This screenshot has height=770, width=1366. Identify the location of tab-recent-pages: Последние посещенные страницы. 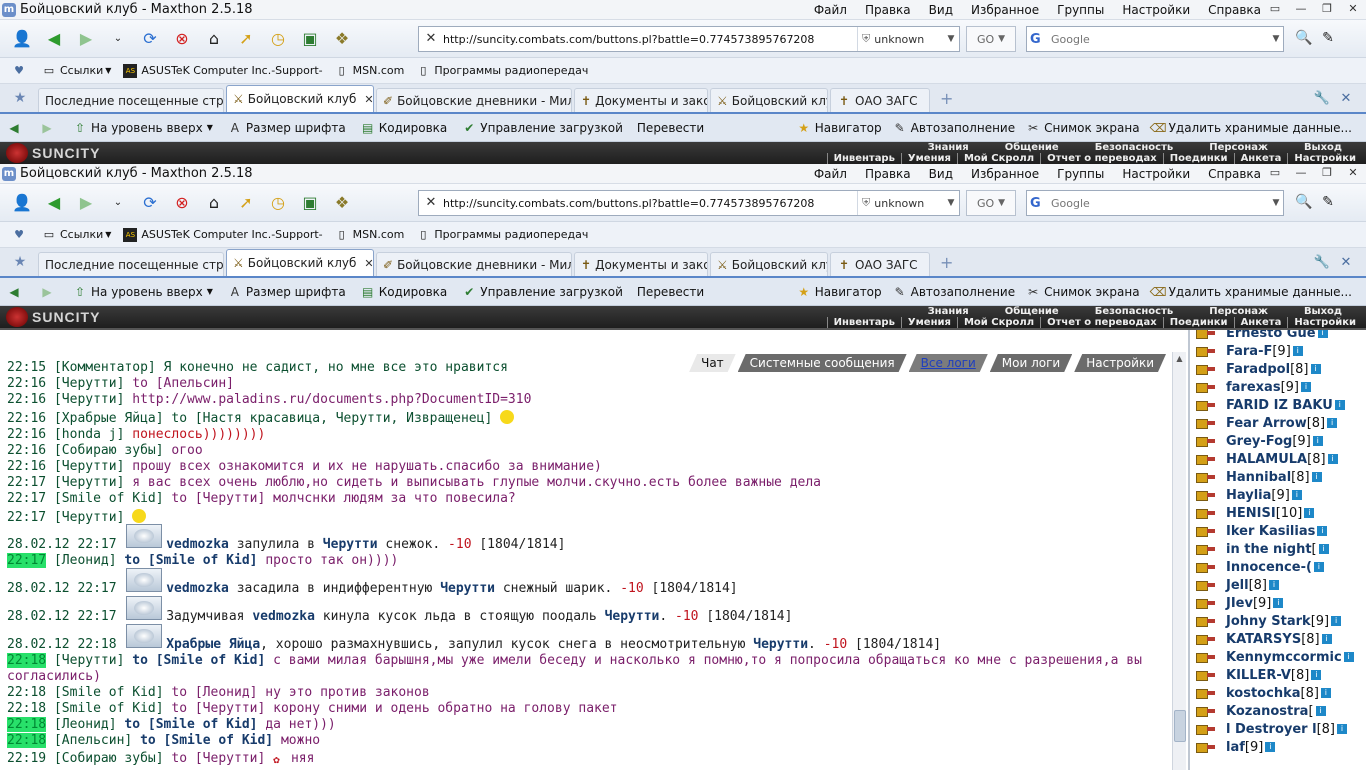
(131, 264).